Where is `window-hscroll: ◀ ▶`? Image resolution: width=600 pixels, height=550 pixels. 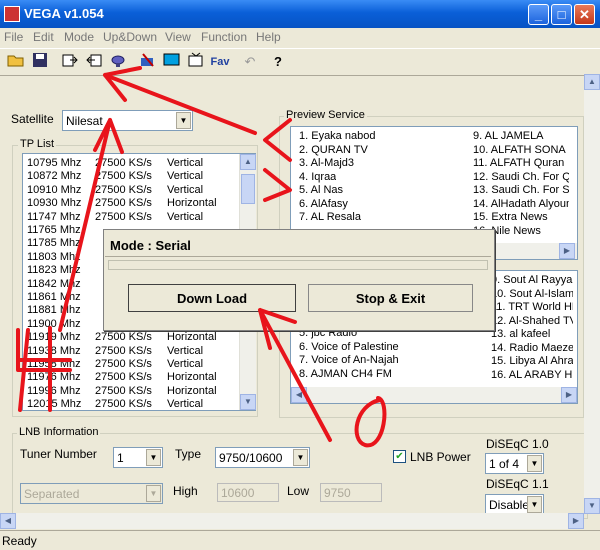 window-hscroll: ◀ ▶ is located at coordinates (292, 521).